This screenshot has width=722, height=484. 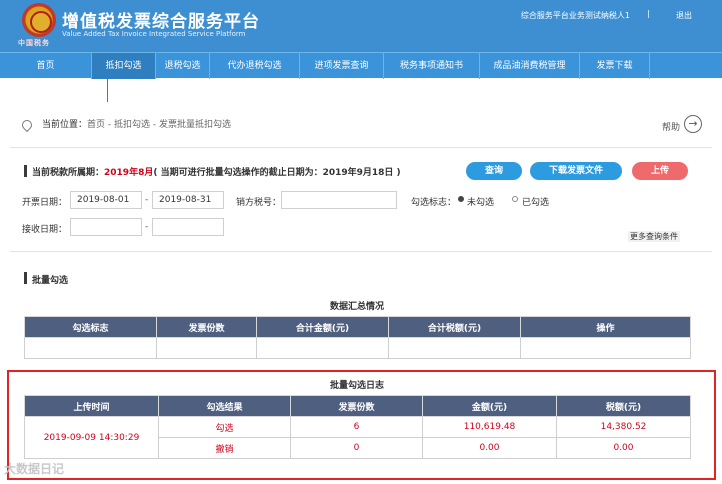 I want to click on emblem-caption: 中国税务, so click(x=34, y=43).